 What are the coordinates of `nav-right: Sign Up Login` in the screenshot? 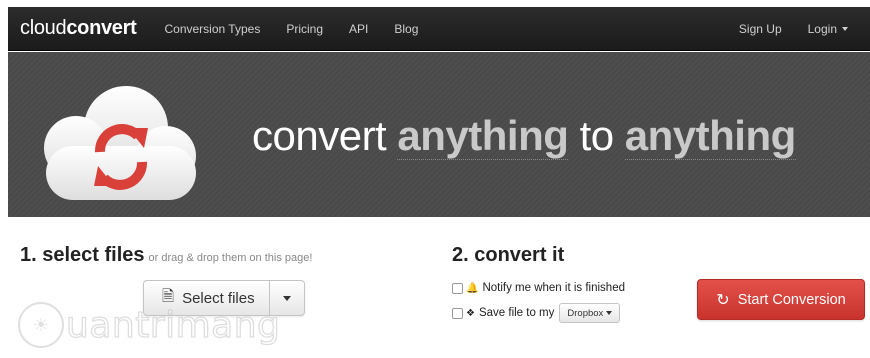 It's located at (780, 29).